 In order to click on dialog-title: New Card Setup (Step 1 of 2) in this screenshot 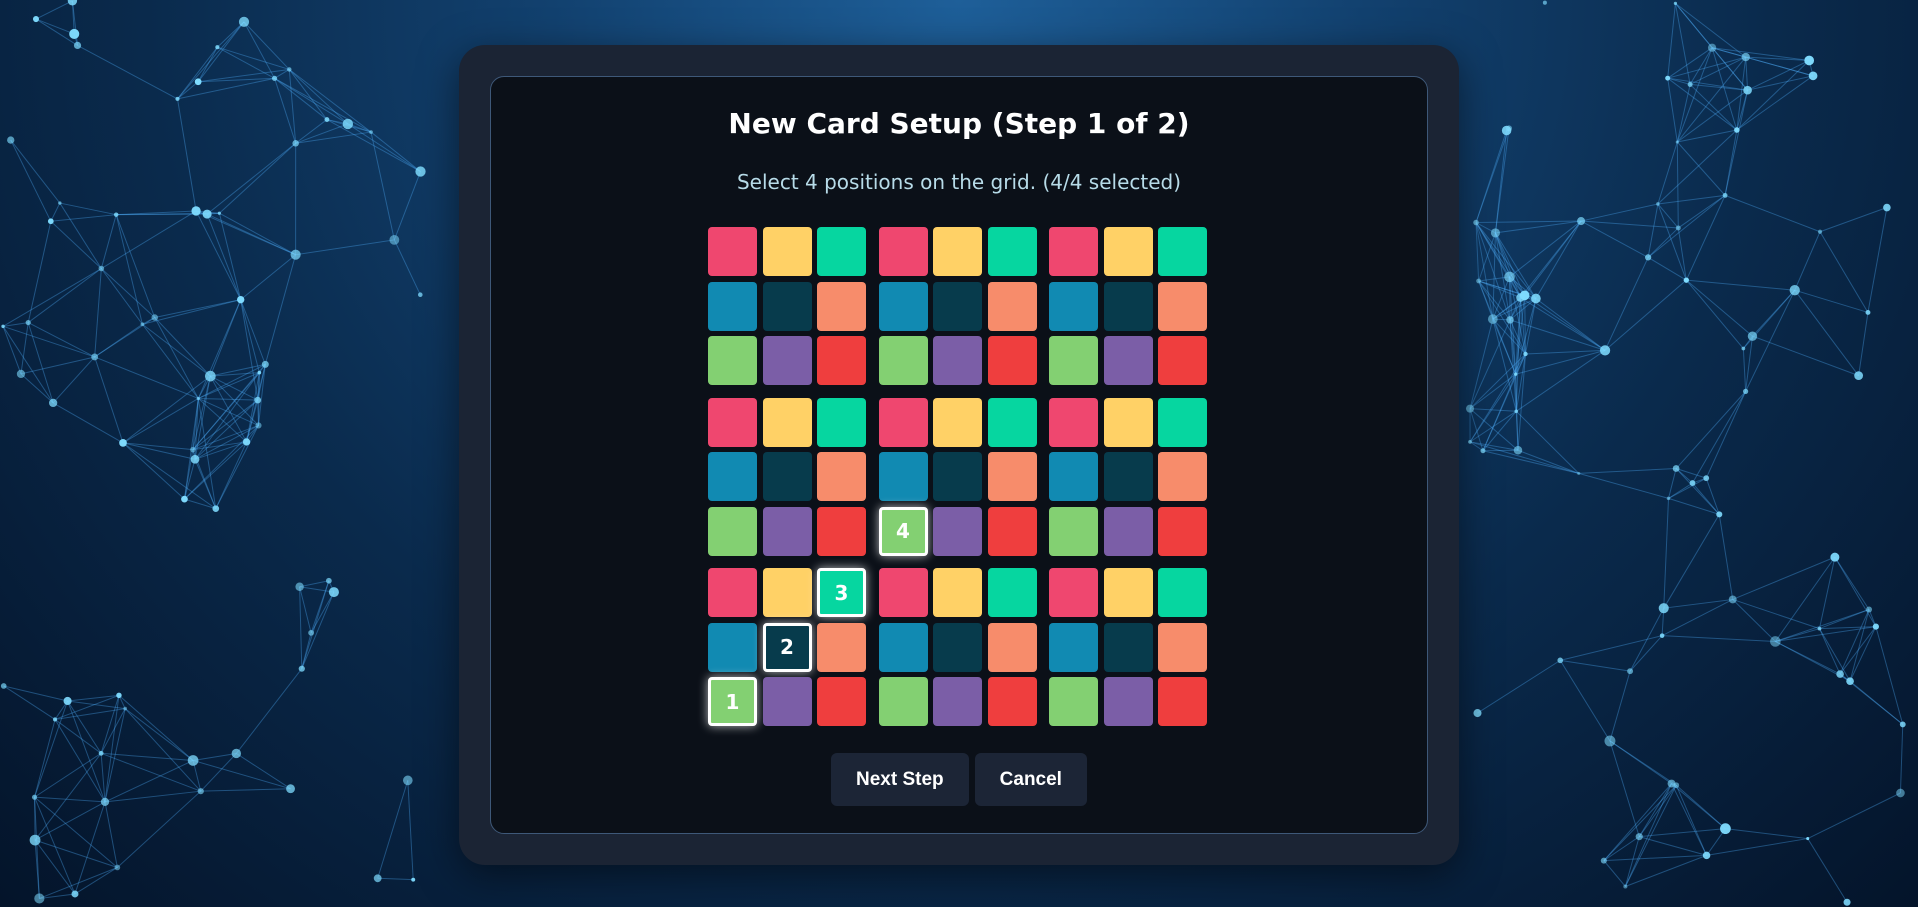, I will do `click(959, 123)`.